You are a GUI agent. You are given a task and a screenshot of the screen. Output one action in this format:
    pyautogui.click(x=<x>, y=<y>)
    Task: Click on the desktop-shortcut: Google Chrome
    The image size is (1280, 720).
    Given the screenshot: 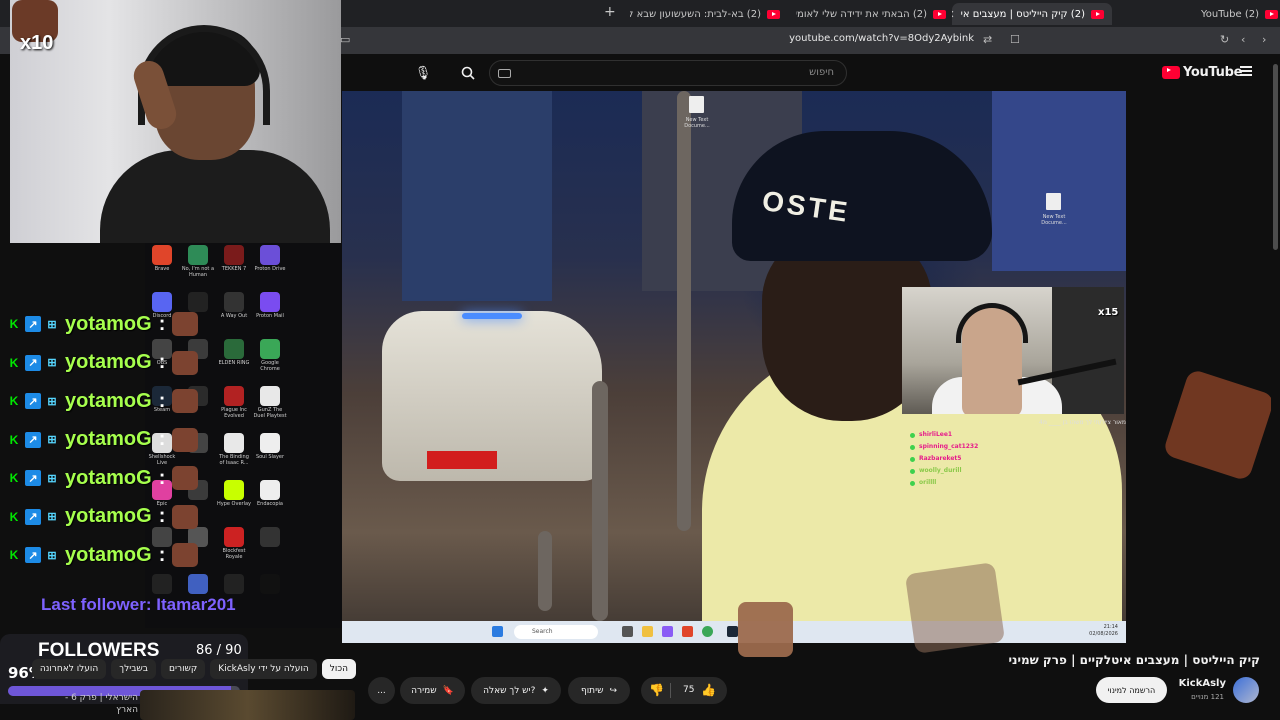 What is the action you would take?
    pyautogui.click(x=270, y=355)
    